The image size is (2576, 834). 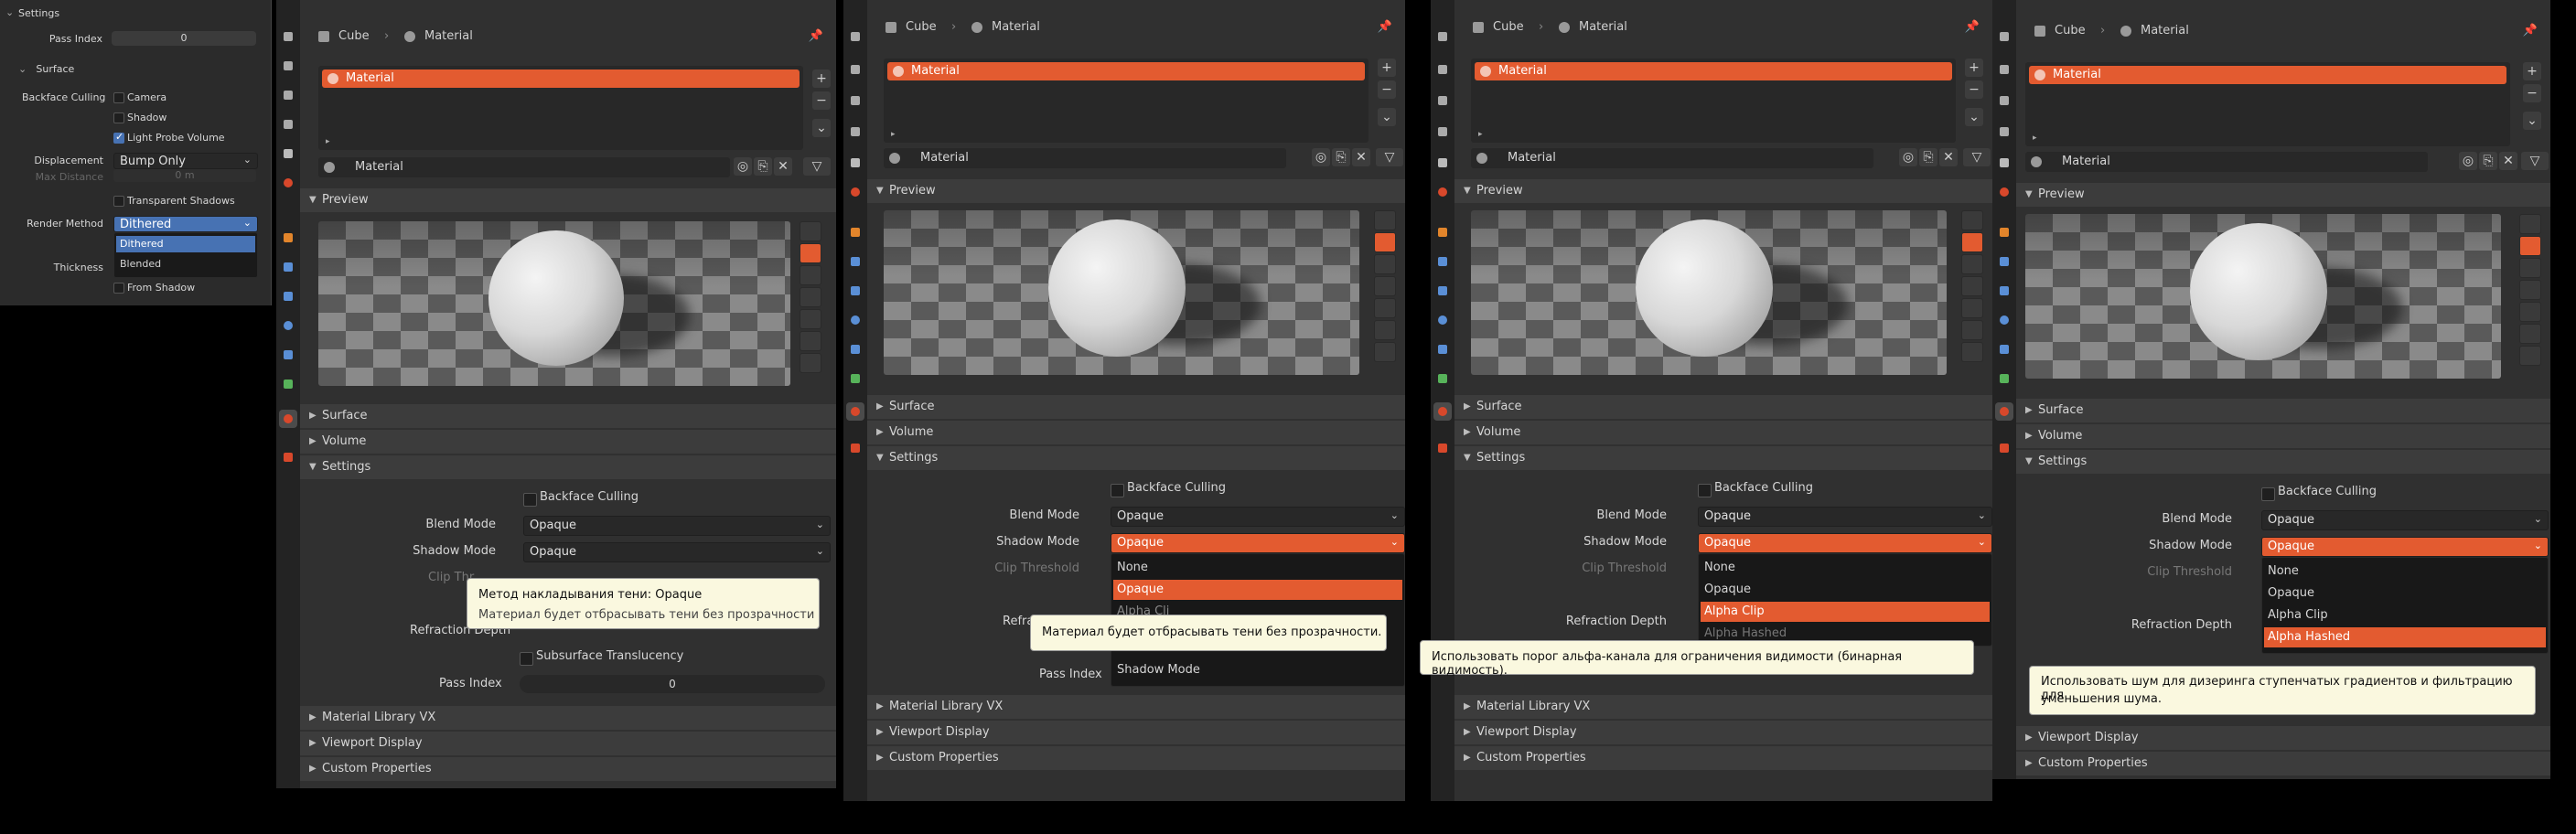 What do you see at coordinates (568, 744) in the screenshot?
I see `viewport-display-header: ▶ Viewport Display` at bounding box center [568, 744].